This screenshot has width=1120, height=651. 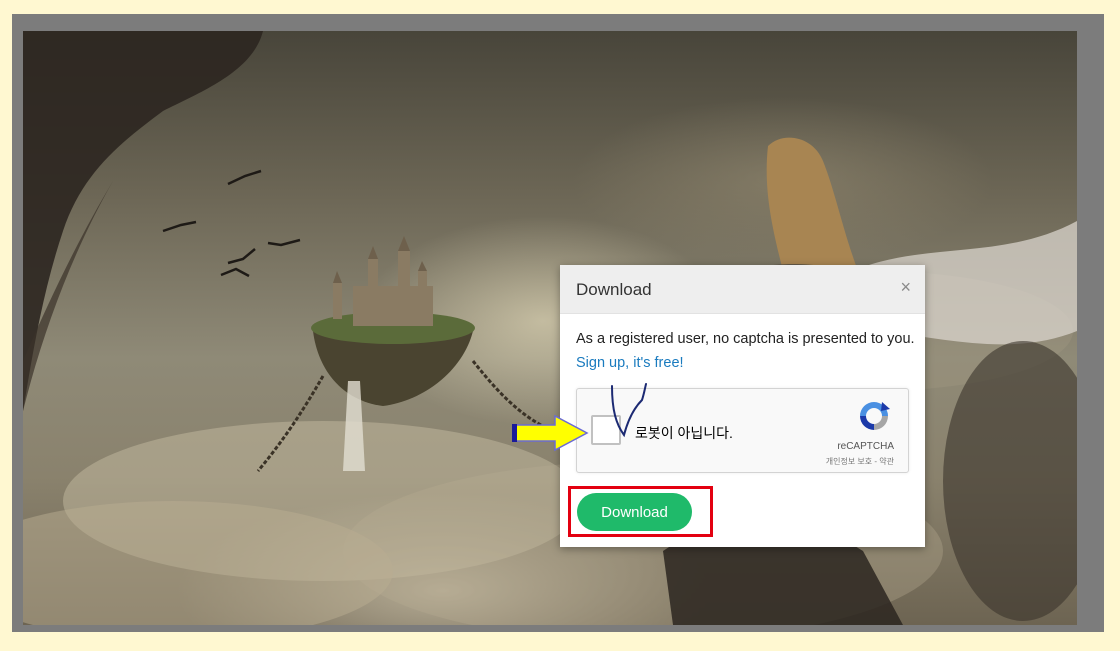 I want to click on recaptcha-brand: reCAPTCHA, so click(x=865, y=446).